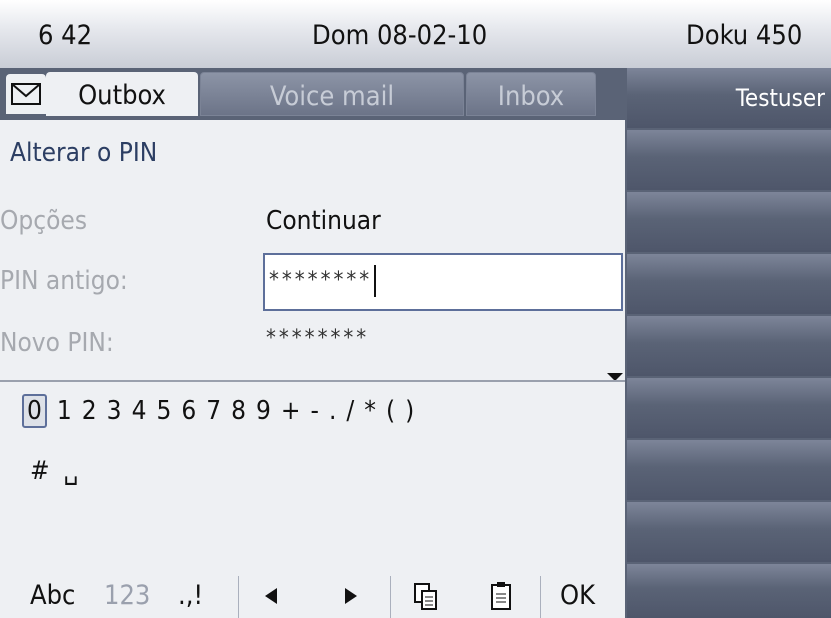  Describe the element at coordinates (350, 411) in the screenshot. I see `keyboard-char: /` at that location.